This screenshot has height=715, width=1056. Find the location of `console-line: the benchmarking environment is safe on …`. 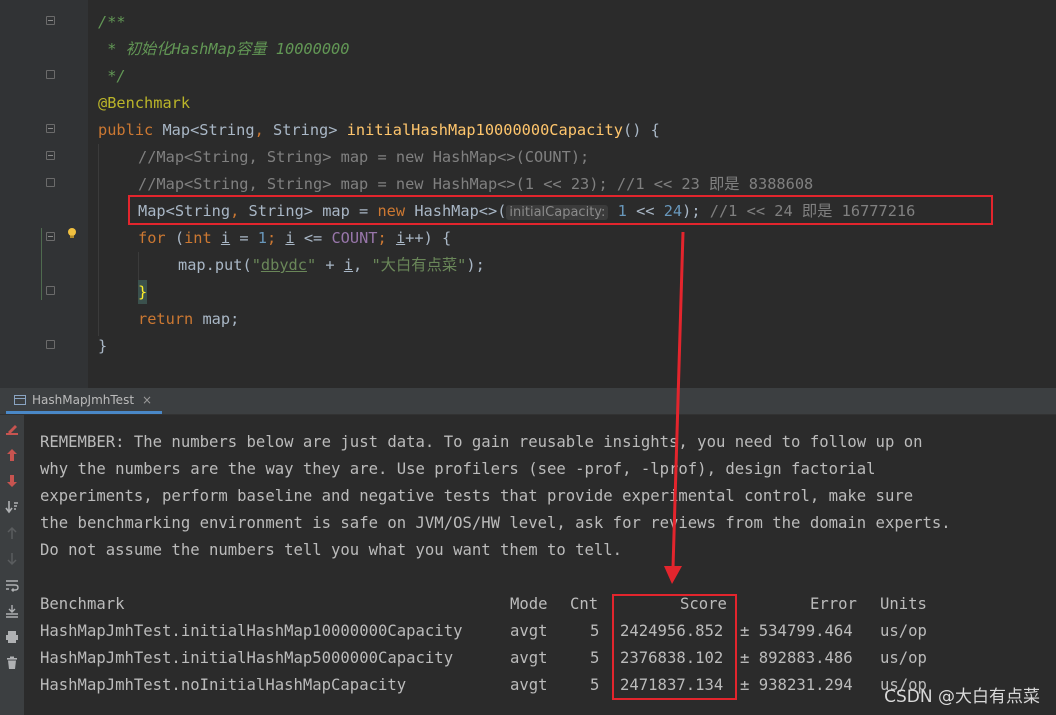

console-line: the benchmarking environment is safe on … is located at coordinates (495, 523).